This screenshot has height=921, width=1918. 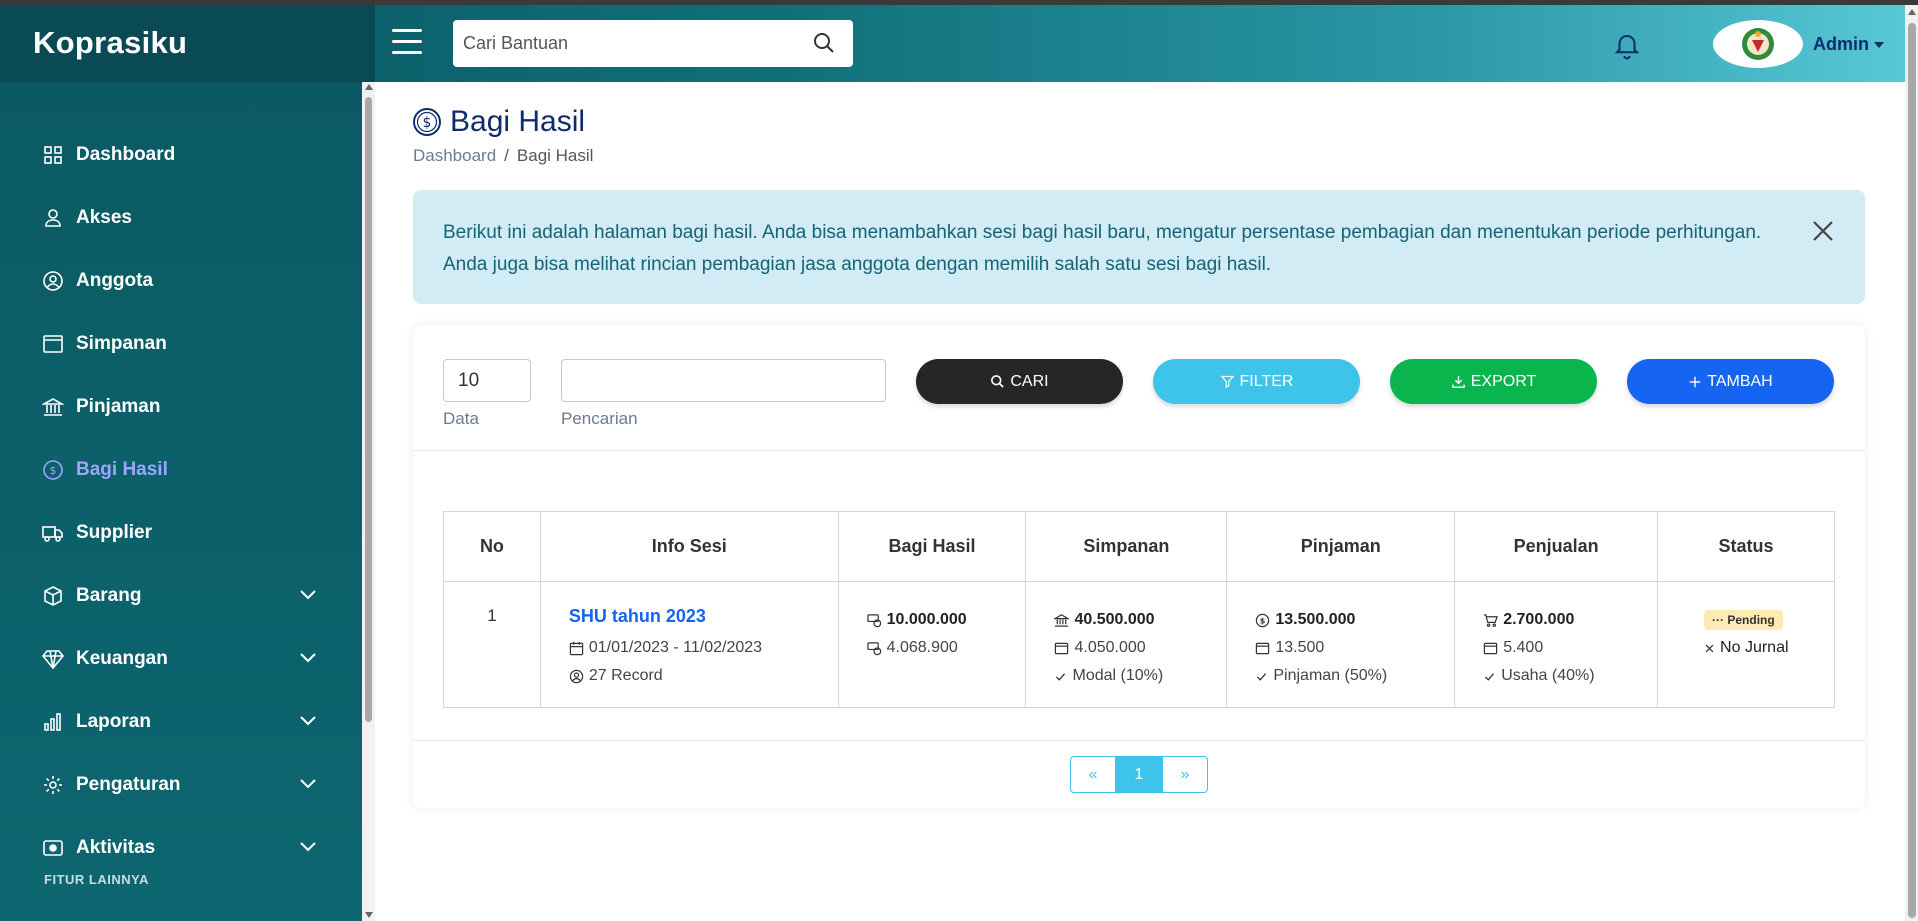 What do you see at coordinates (53, 155) in the screenshot?
I see `grid-icon` at bounding box center [53, 155].